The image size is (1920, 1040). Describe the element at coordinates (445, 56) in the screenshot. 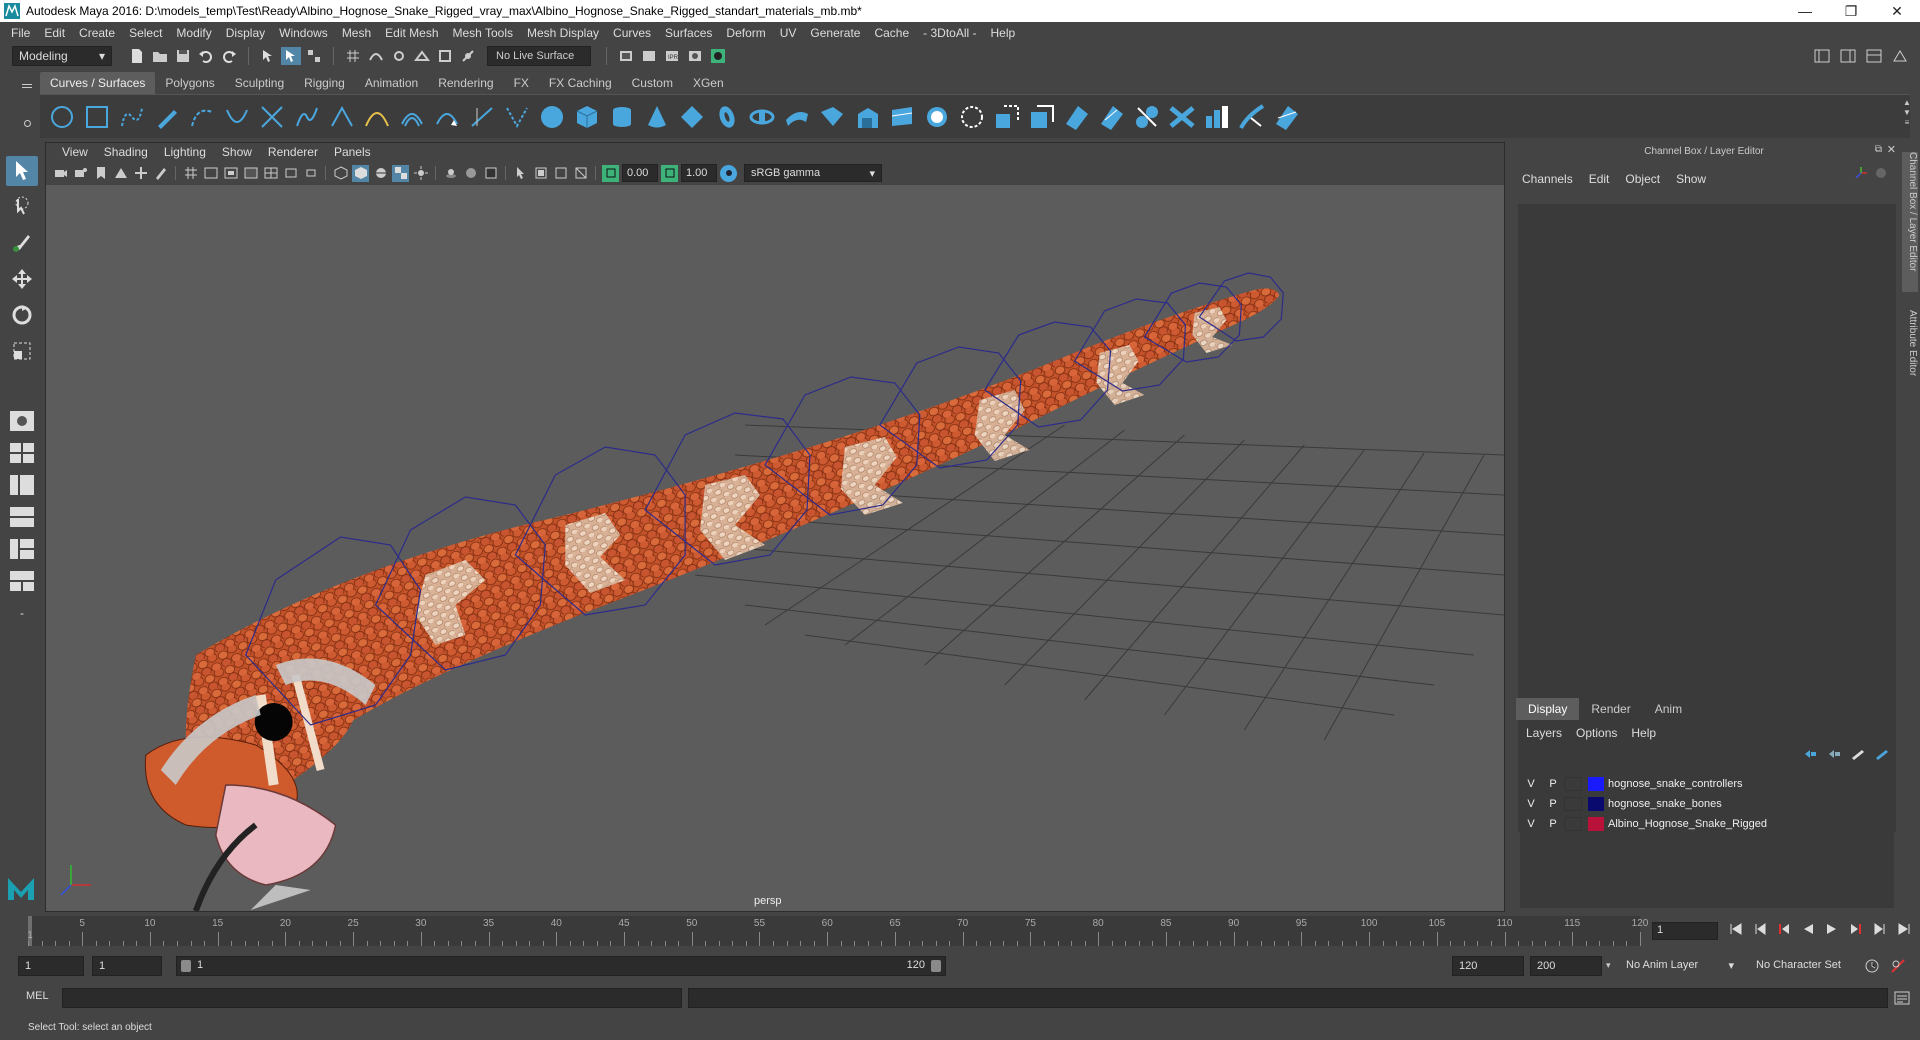

I see `snap-surface-icon` at that location.